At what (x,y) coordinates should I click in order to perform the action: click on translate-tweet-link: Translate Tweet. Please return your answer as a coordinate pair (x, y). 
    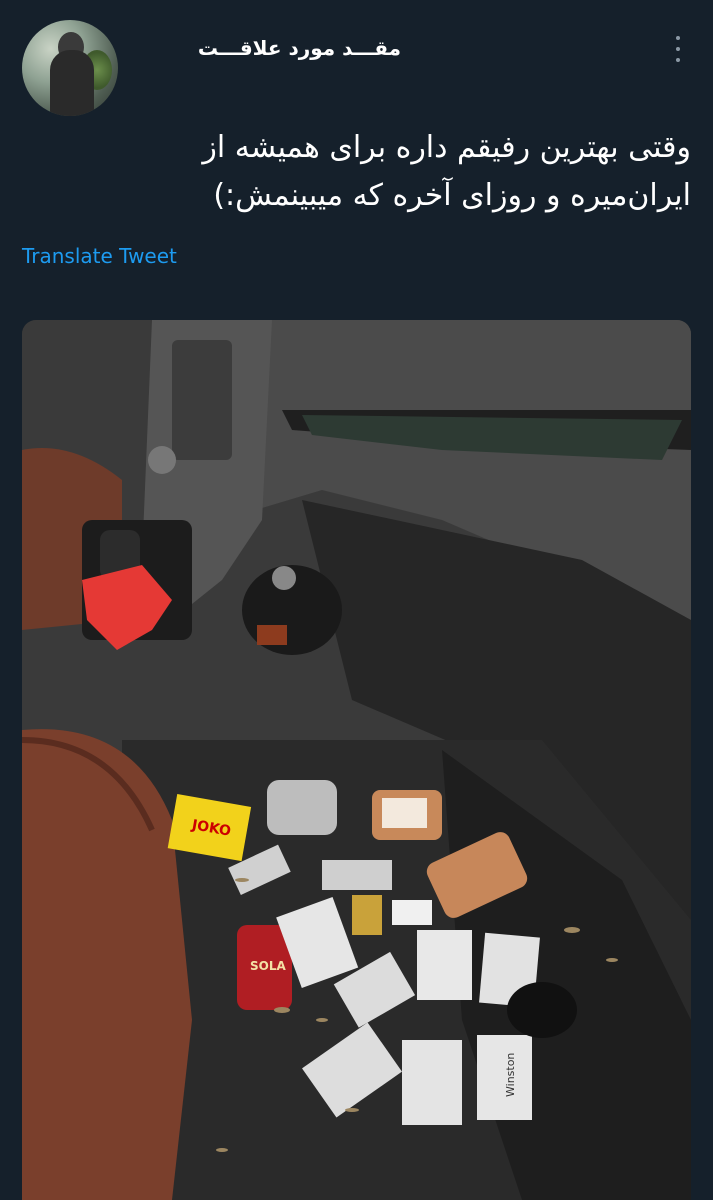
    Looking at the image, I should click on (99, 256).